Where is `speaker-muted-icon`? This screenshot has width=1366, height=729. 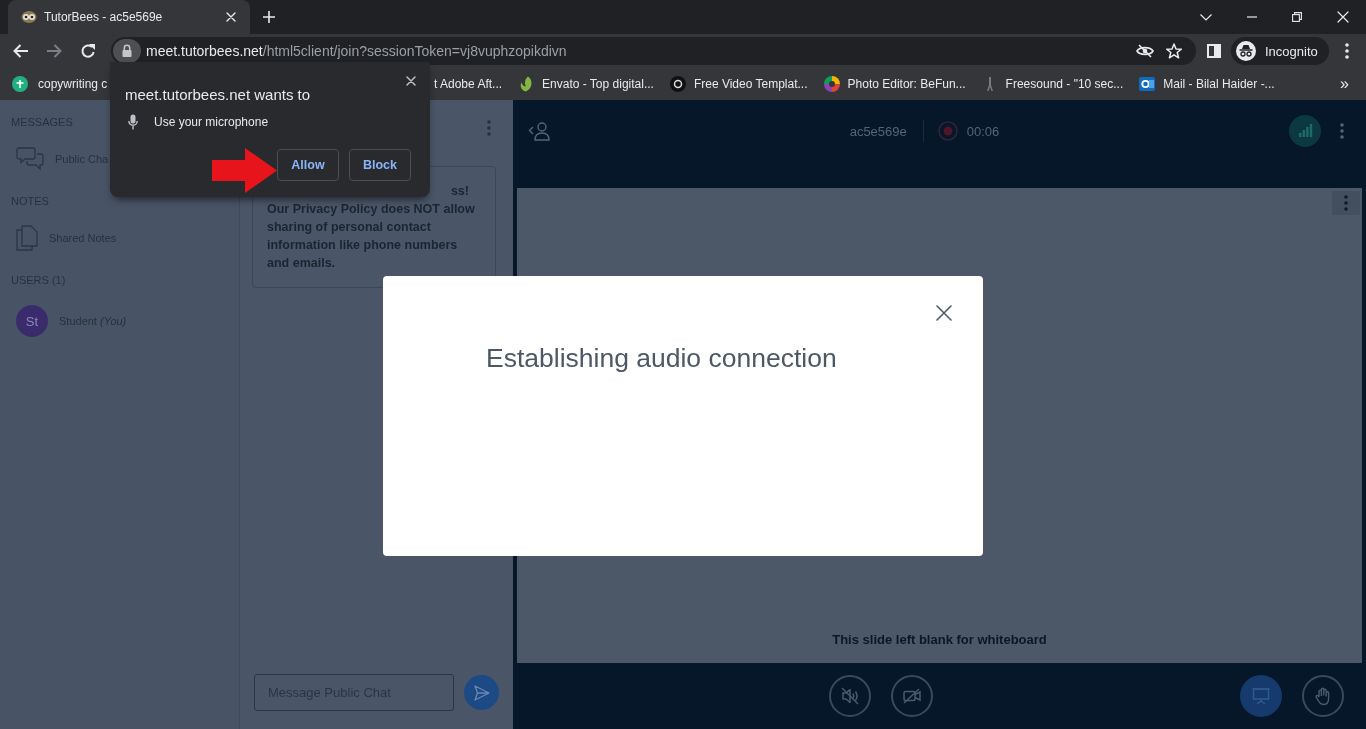
speaker-muted-icon is located at coordinates (850, 696).